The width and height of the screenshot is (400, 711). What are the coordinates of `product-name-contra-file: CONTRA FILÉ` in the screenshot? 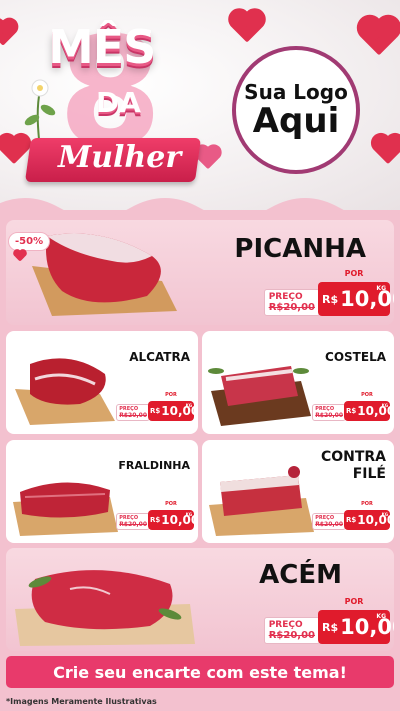 It's located at (353, 466).